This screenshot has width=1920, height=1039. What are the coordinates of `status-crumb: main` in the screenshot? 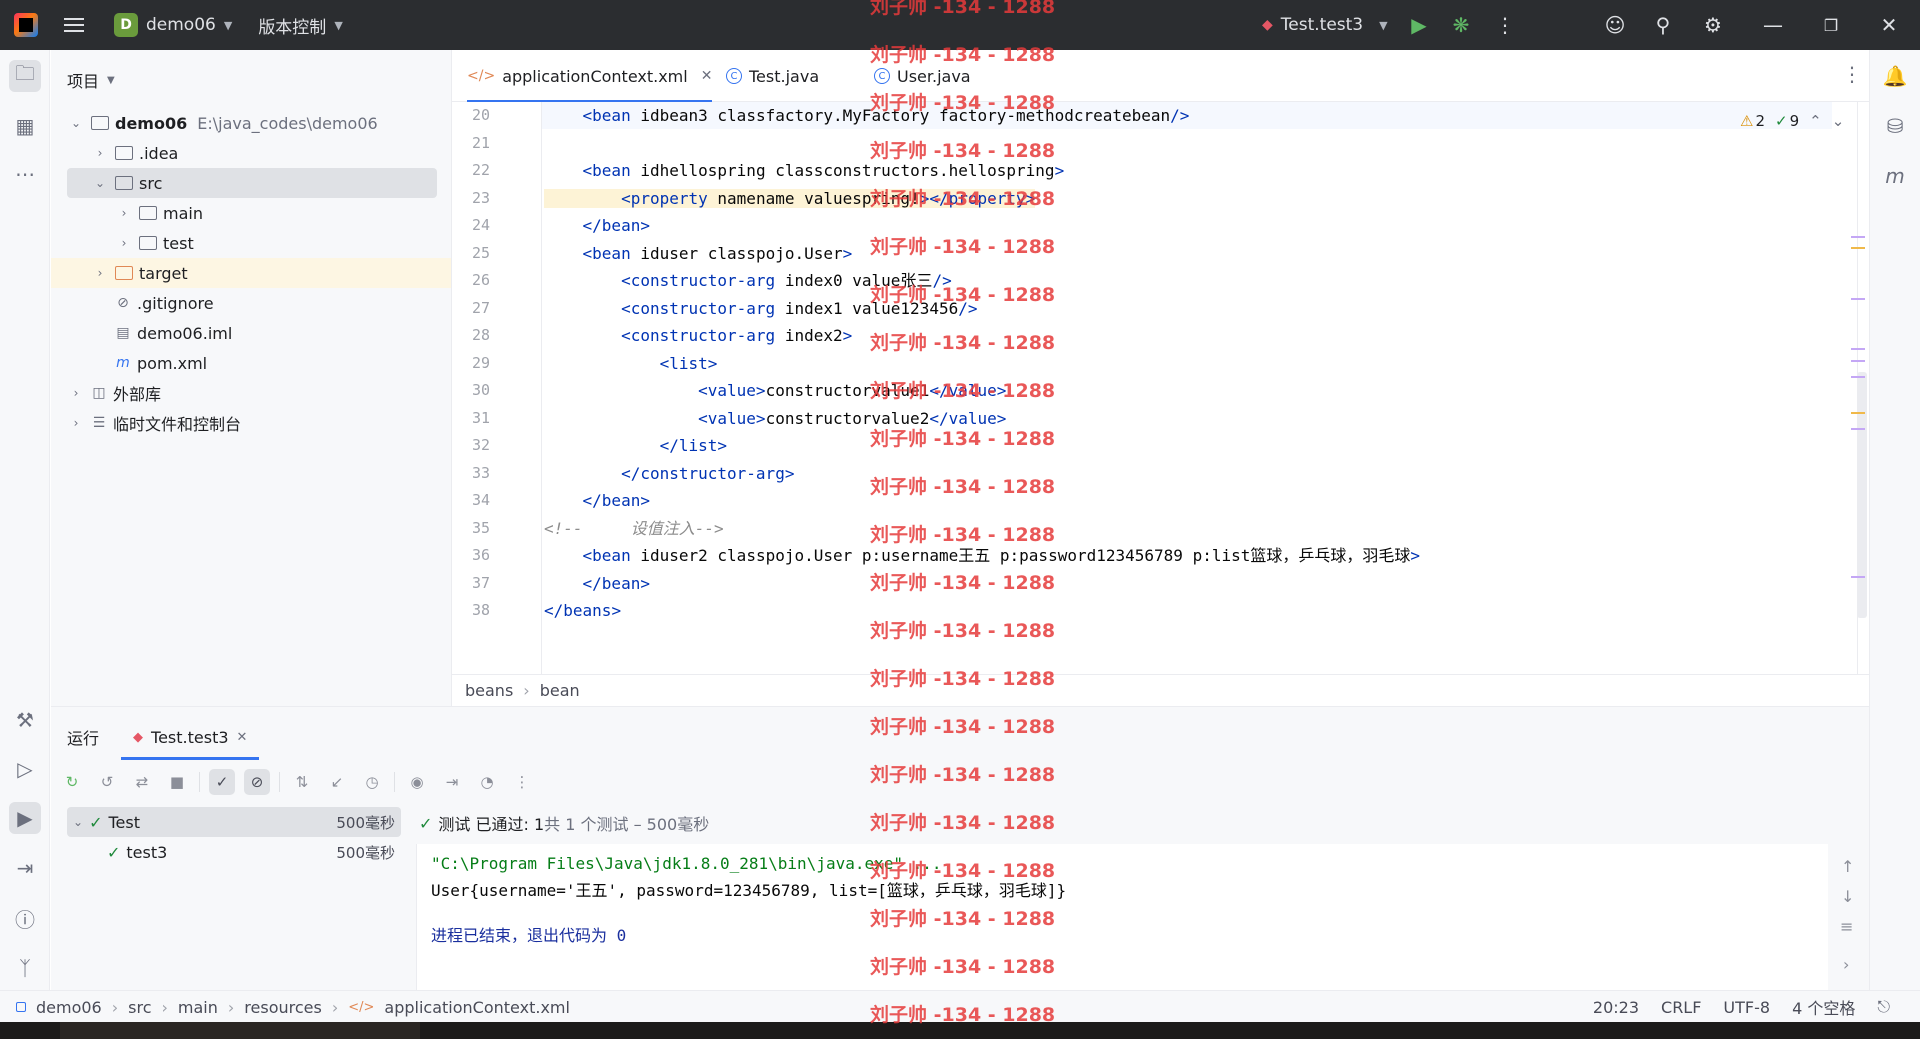 It's located at (198, 1007).